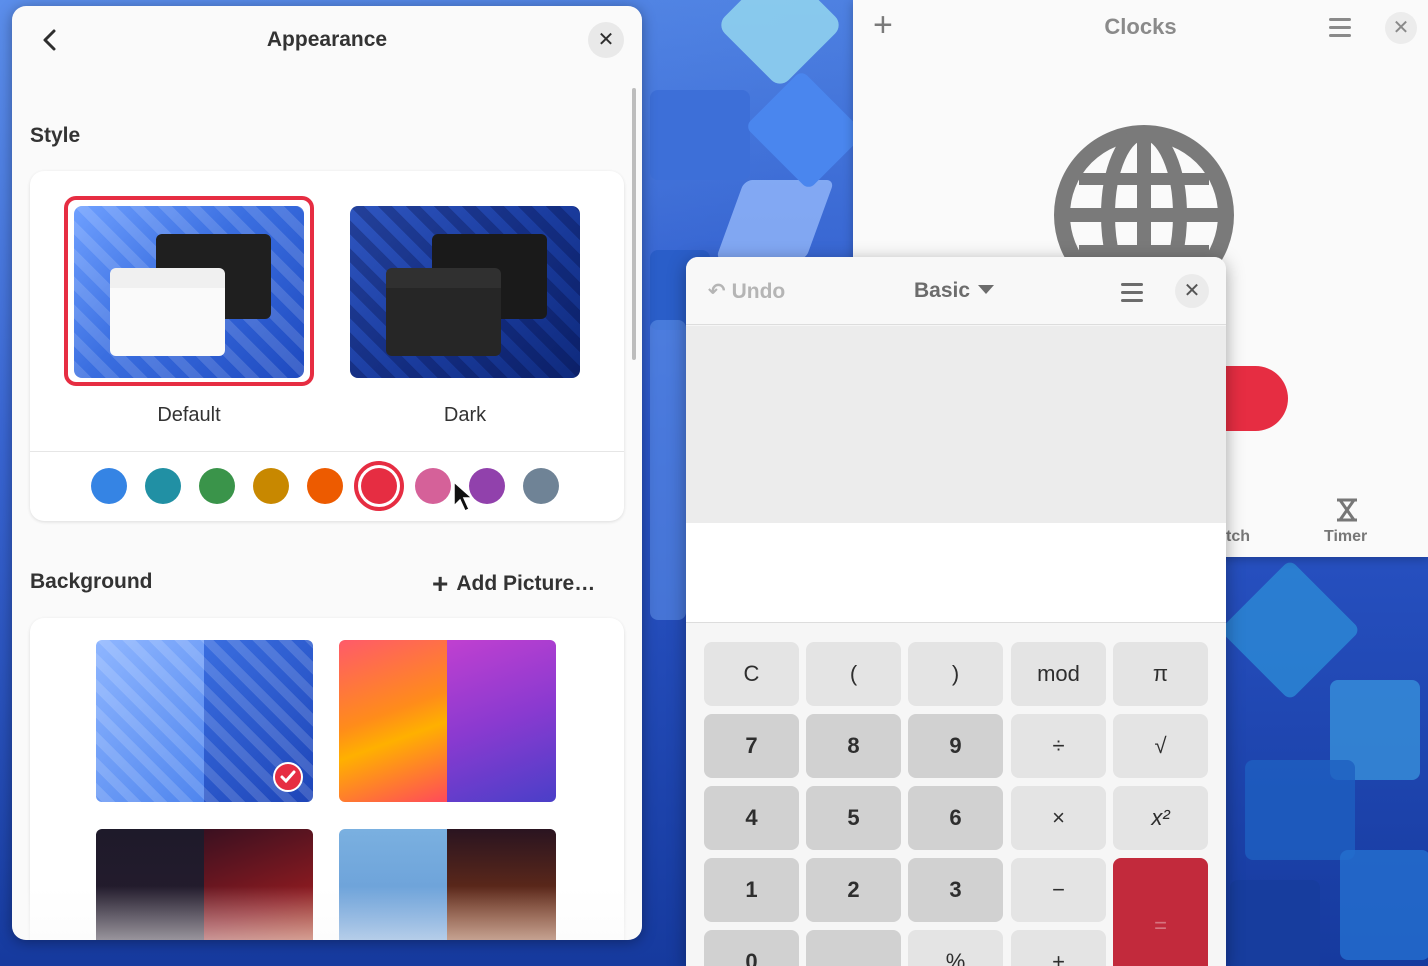  What do you see at coordinates (109, 486) in the screenshot?
I see `accent-blue` at bounding box center [109, 486].